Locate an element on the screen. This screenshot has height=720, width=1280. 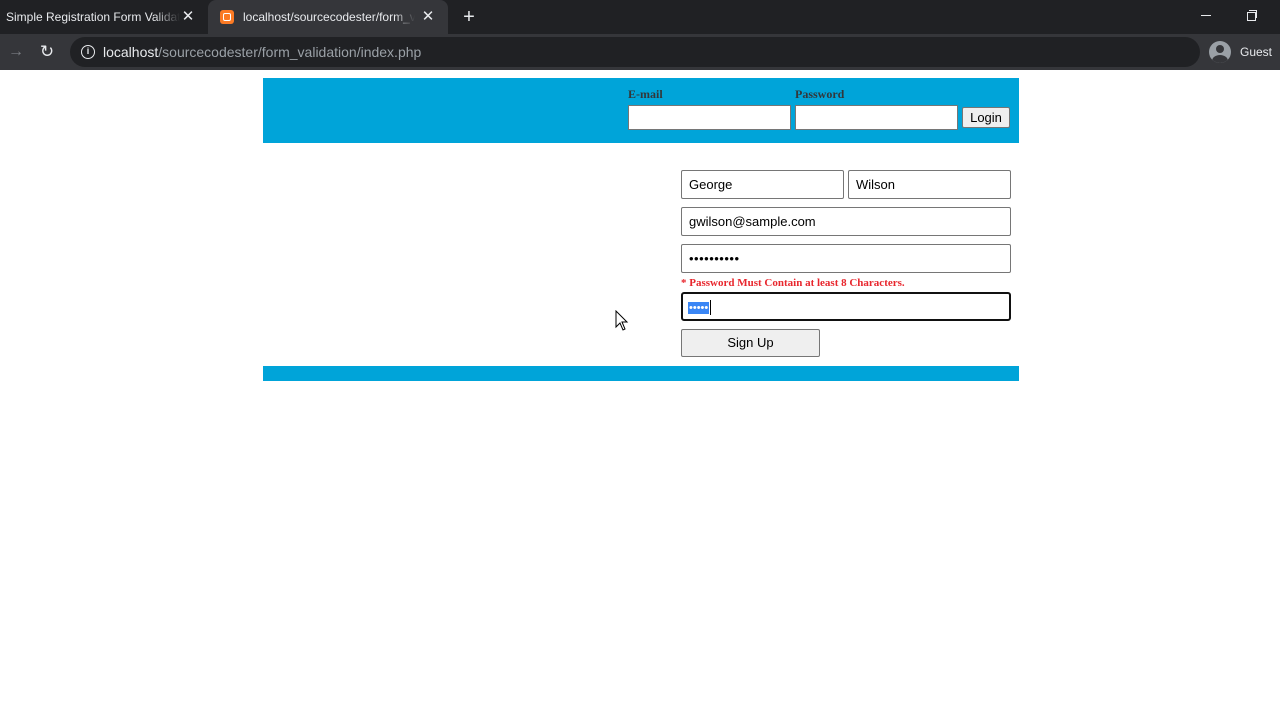
mouse-cursor-icon is located at coordinates (622, 320).